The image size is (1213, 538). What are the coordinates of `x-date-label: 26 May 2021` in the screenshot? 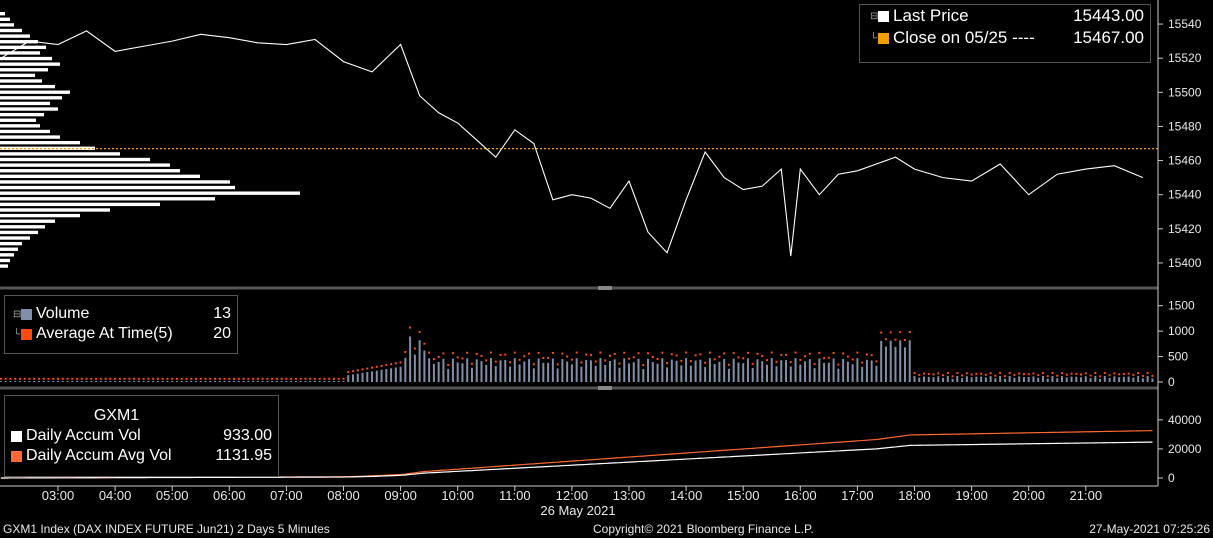 It's located at (577, 510).